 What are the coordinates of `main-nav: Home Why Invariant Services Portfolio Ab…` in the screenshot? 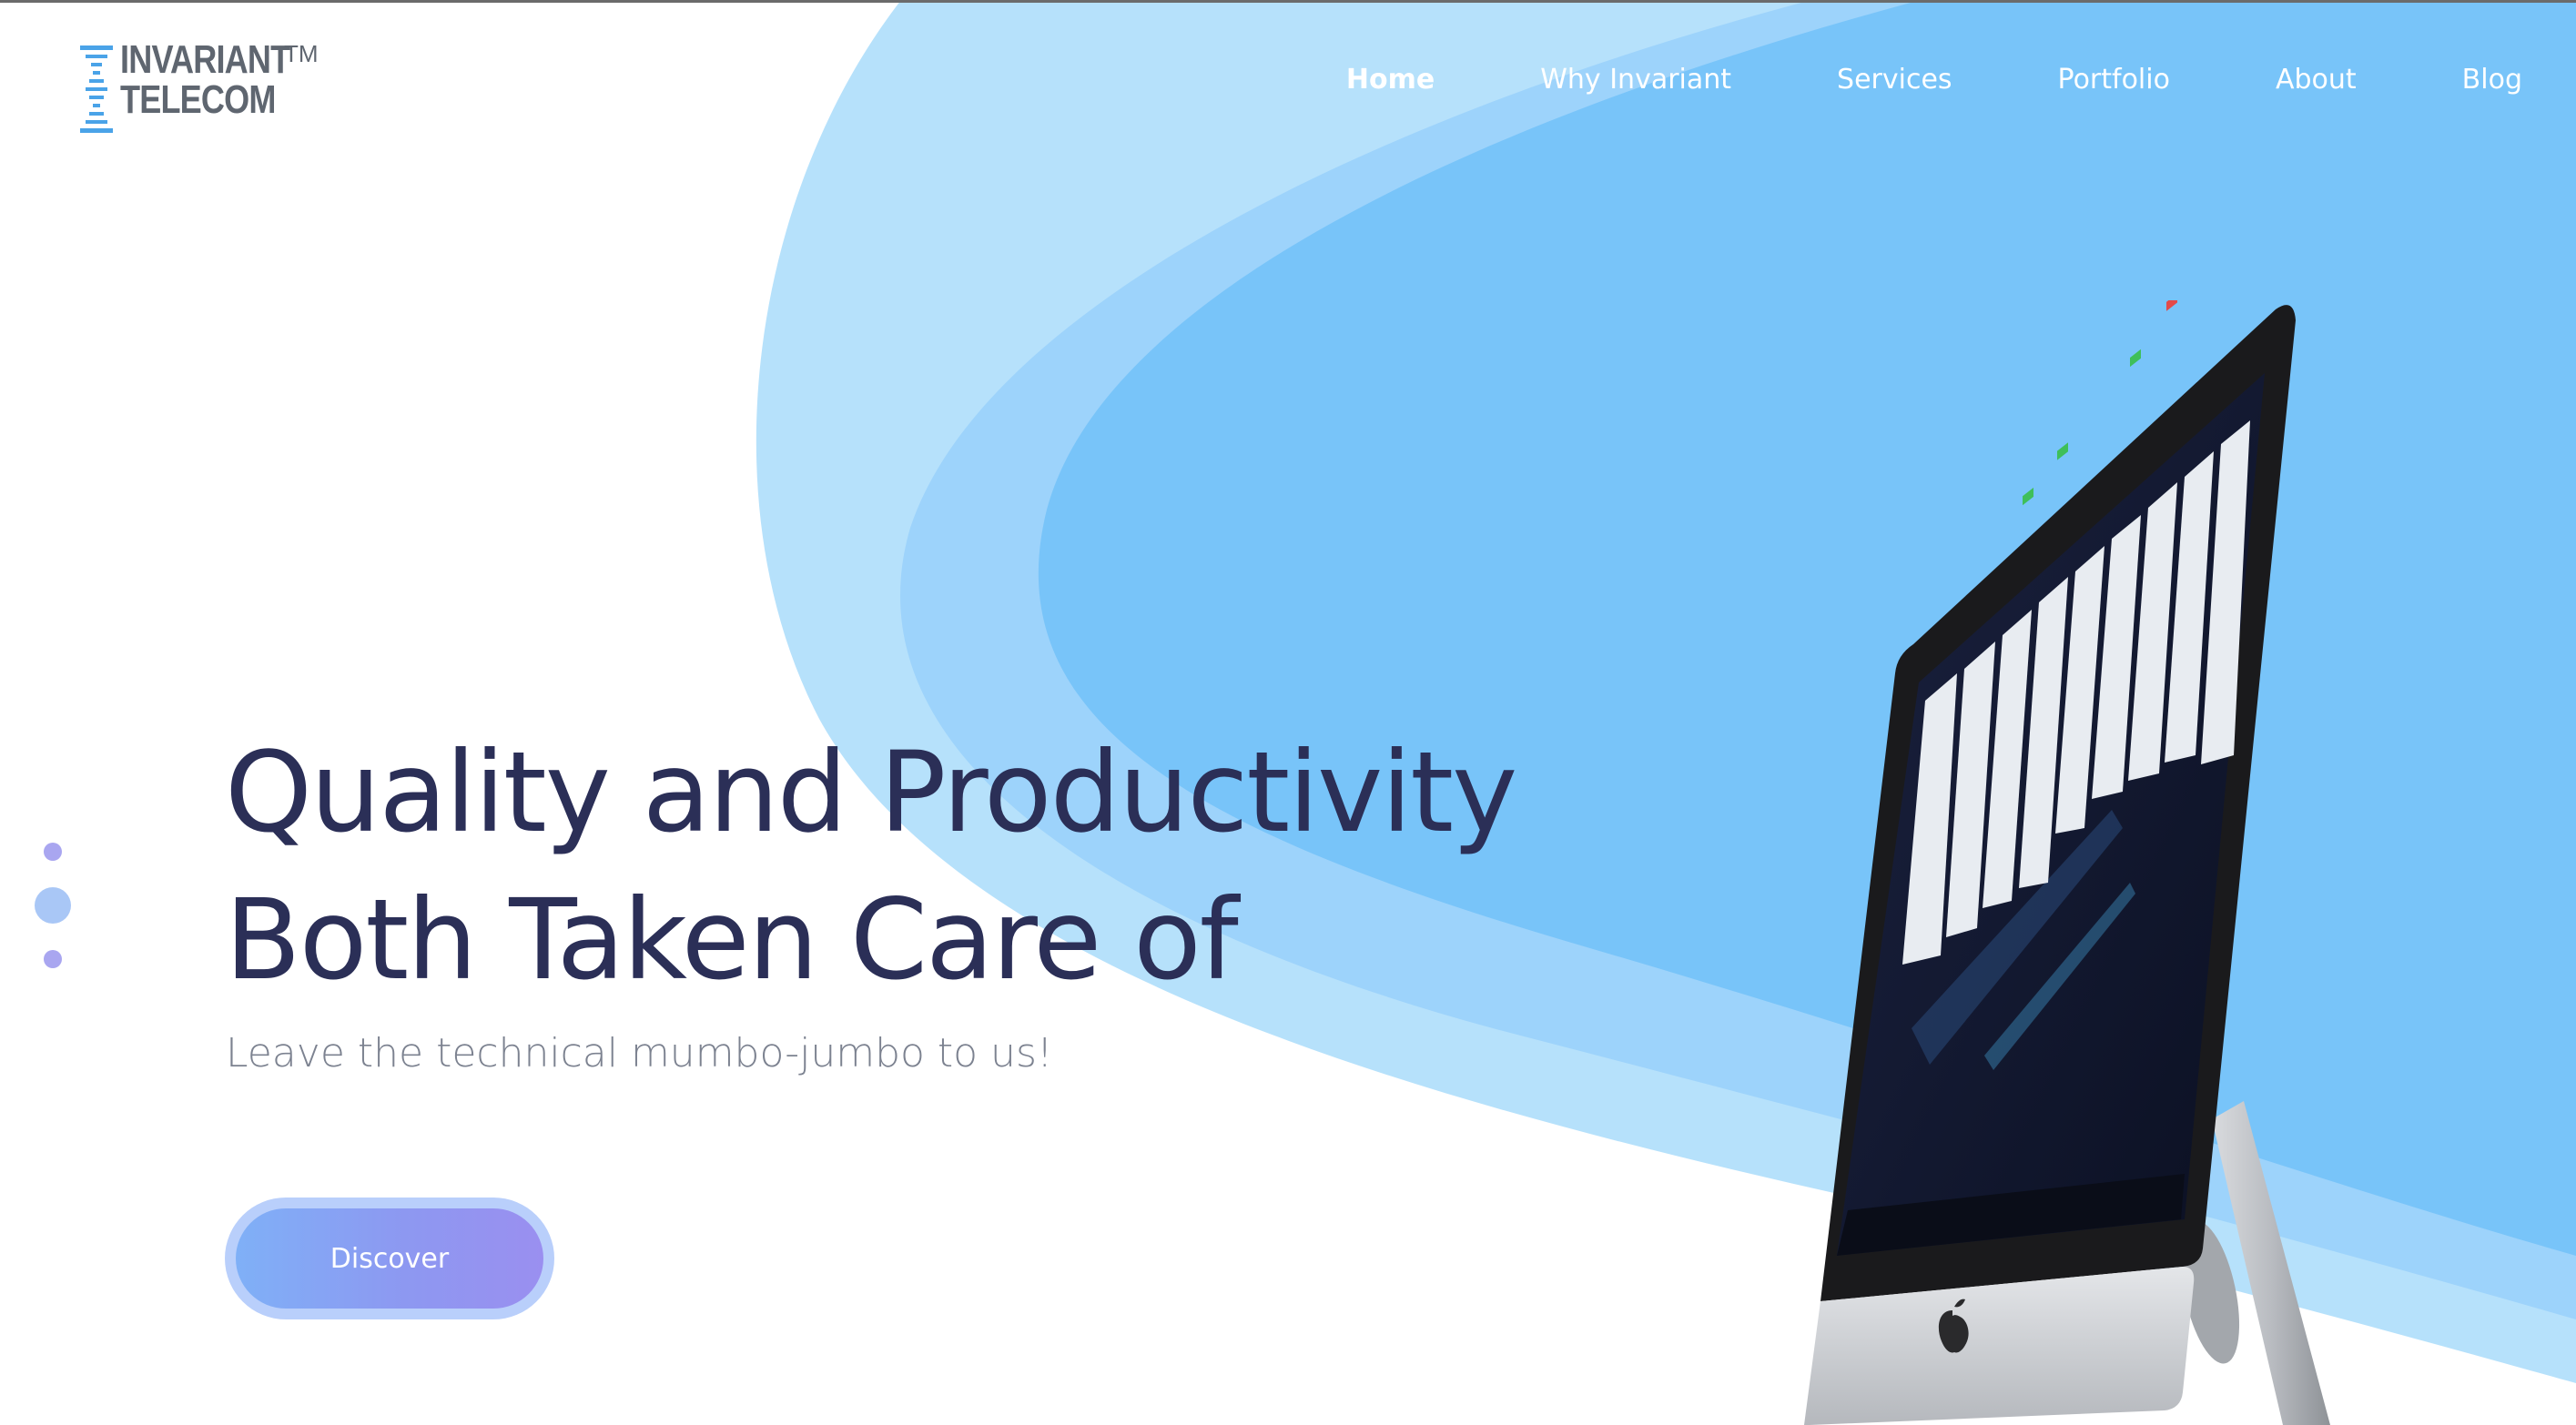 It's located at (1881, 80).